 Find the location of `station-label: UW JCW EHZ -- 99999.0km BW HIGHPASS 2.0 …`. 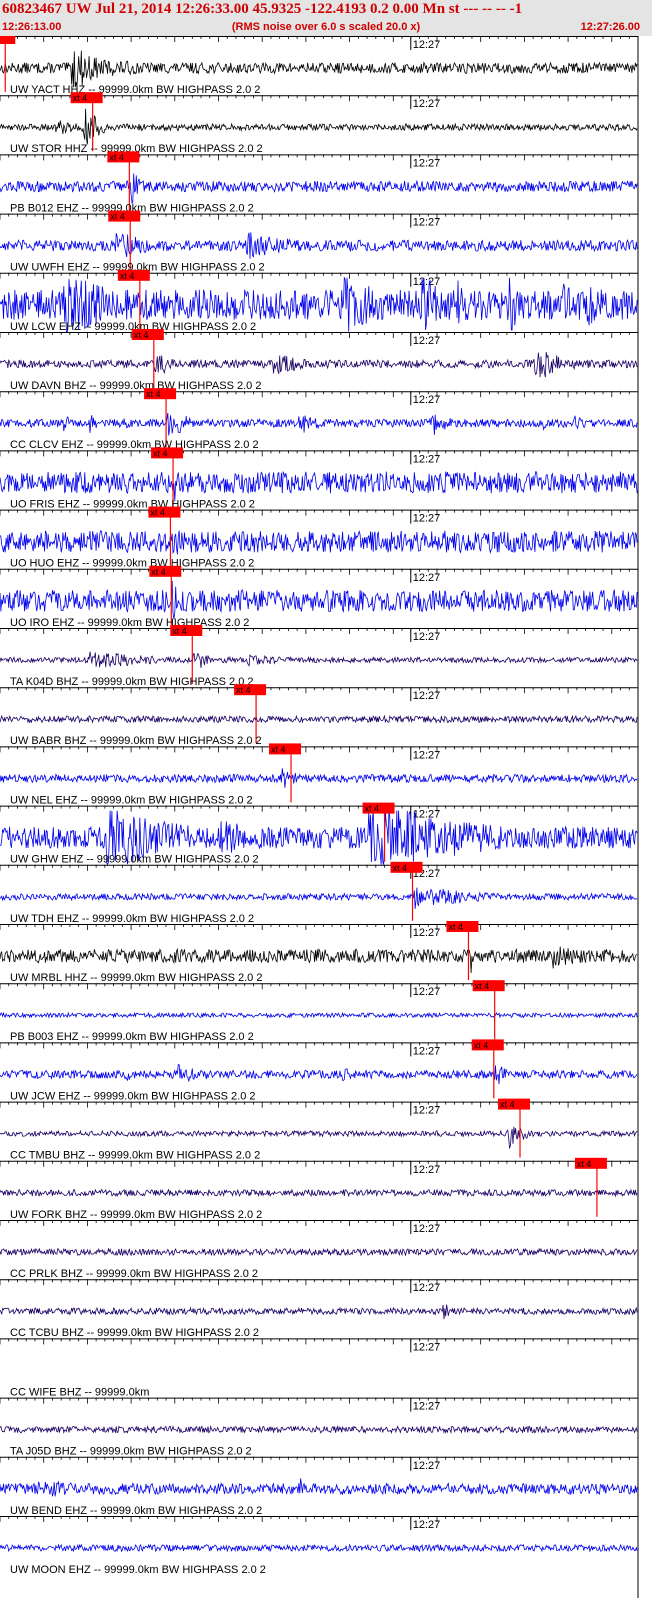

station-label: UW JCW EHZ -- 99999.0km BW HIGHPASS 2.0 … is located at coordinates (133, 1096).